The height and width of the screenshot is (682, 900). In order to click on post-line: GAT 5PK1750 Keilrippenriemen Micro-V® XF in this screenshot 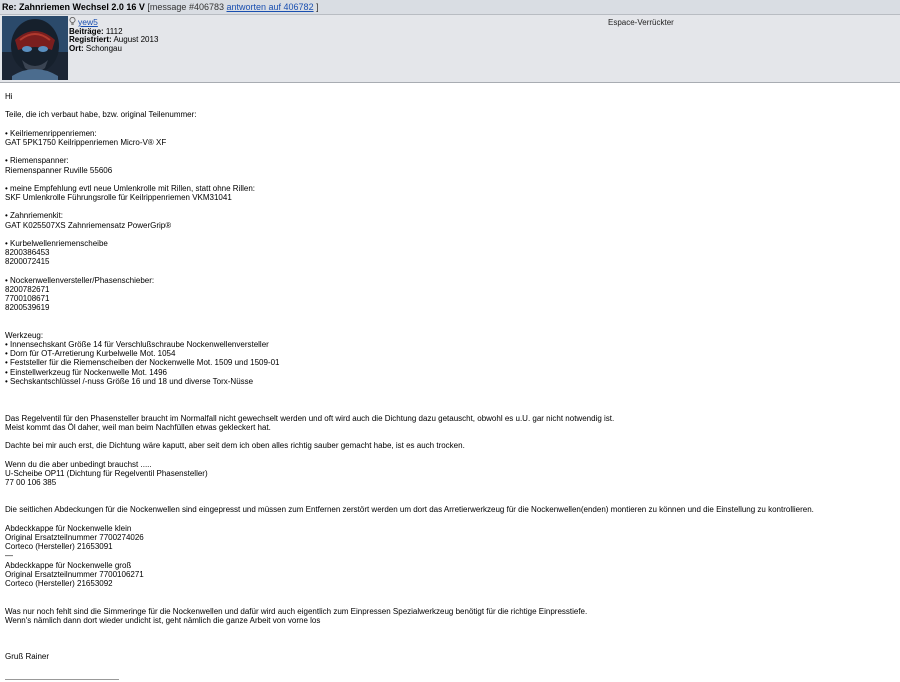, I will do `click(86, 142)`.